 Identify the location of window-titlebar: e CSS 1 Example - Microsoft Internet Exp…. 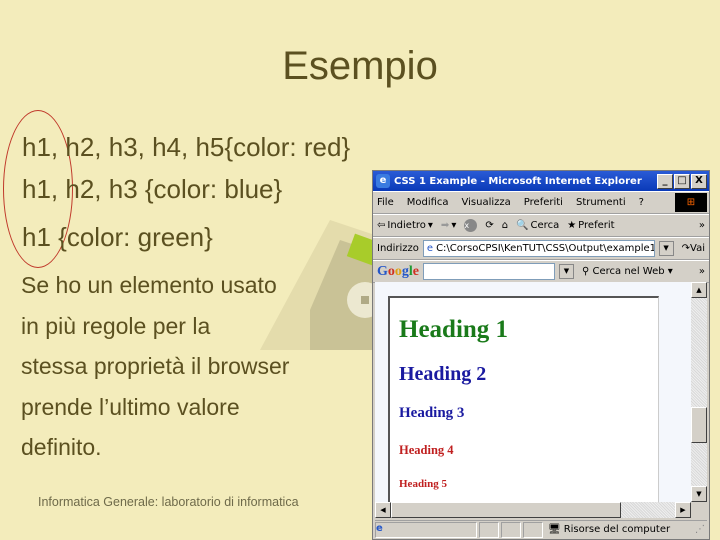
(541, 181).